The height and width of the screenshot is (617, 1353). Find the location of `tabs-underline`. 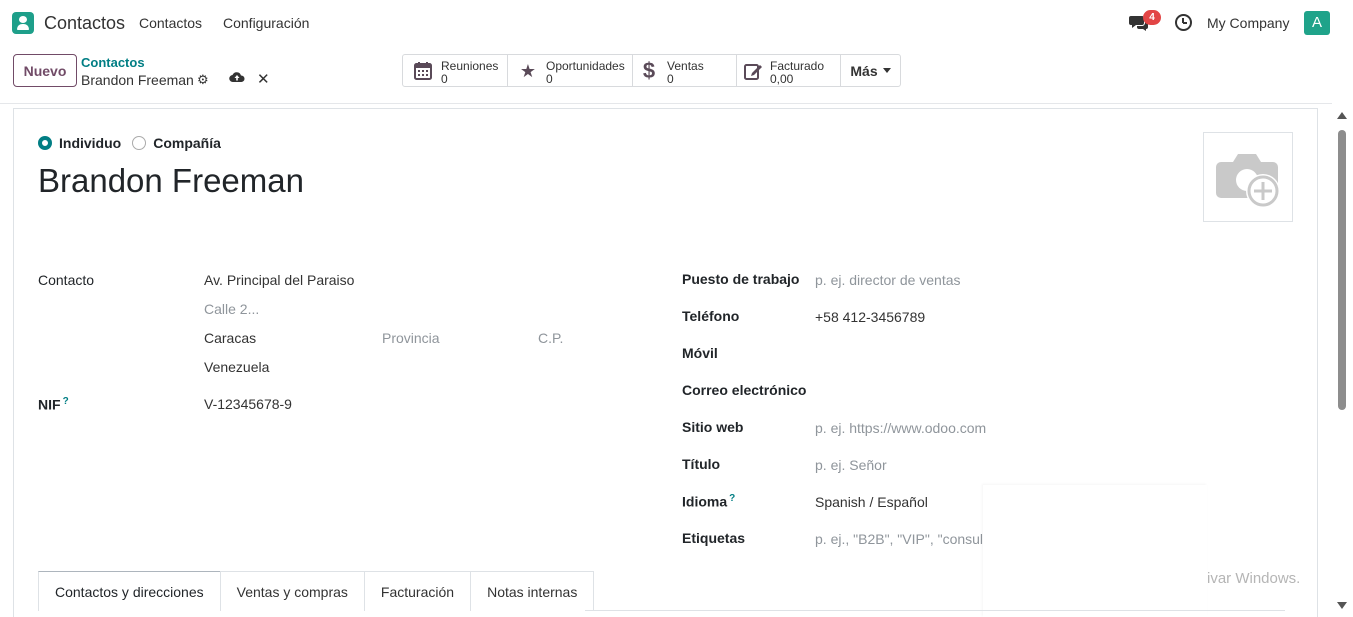

tabs-underline is located at coordinates (935, 610).